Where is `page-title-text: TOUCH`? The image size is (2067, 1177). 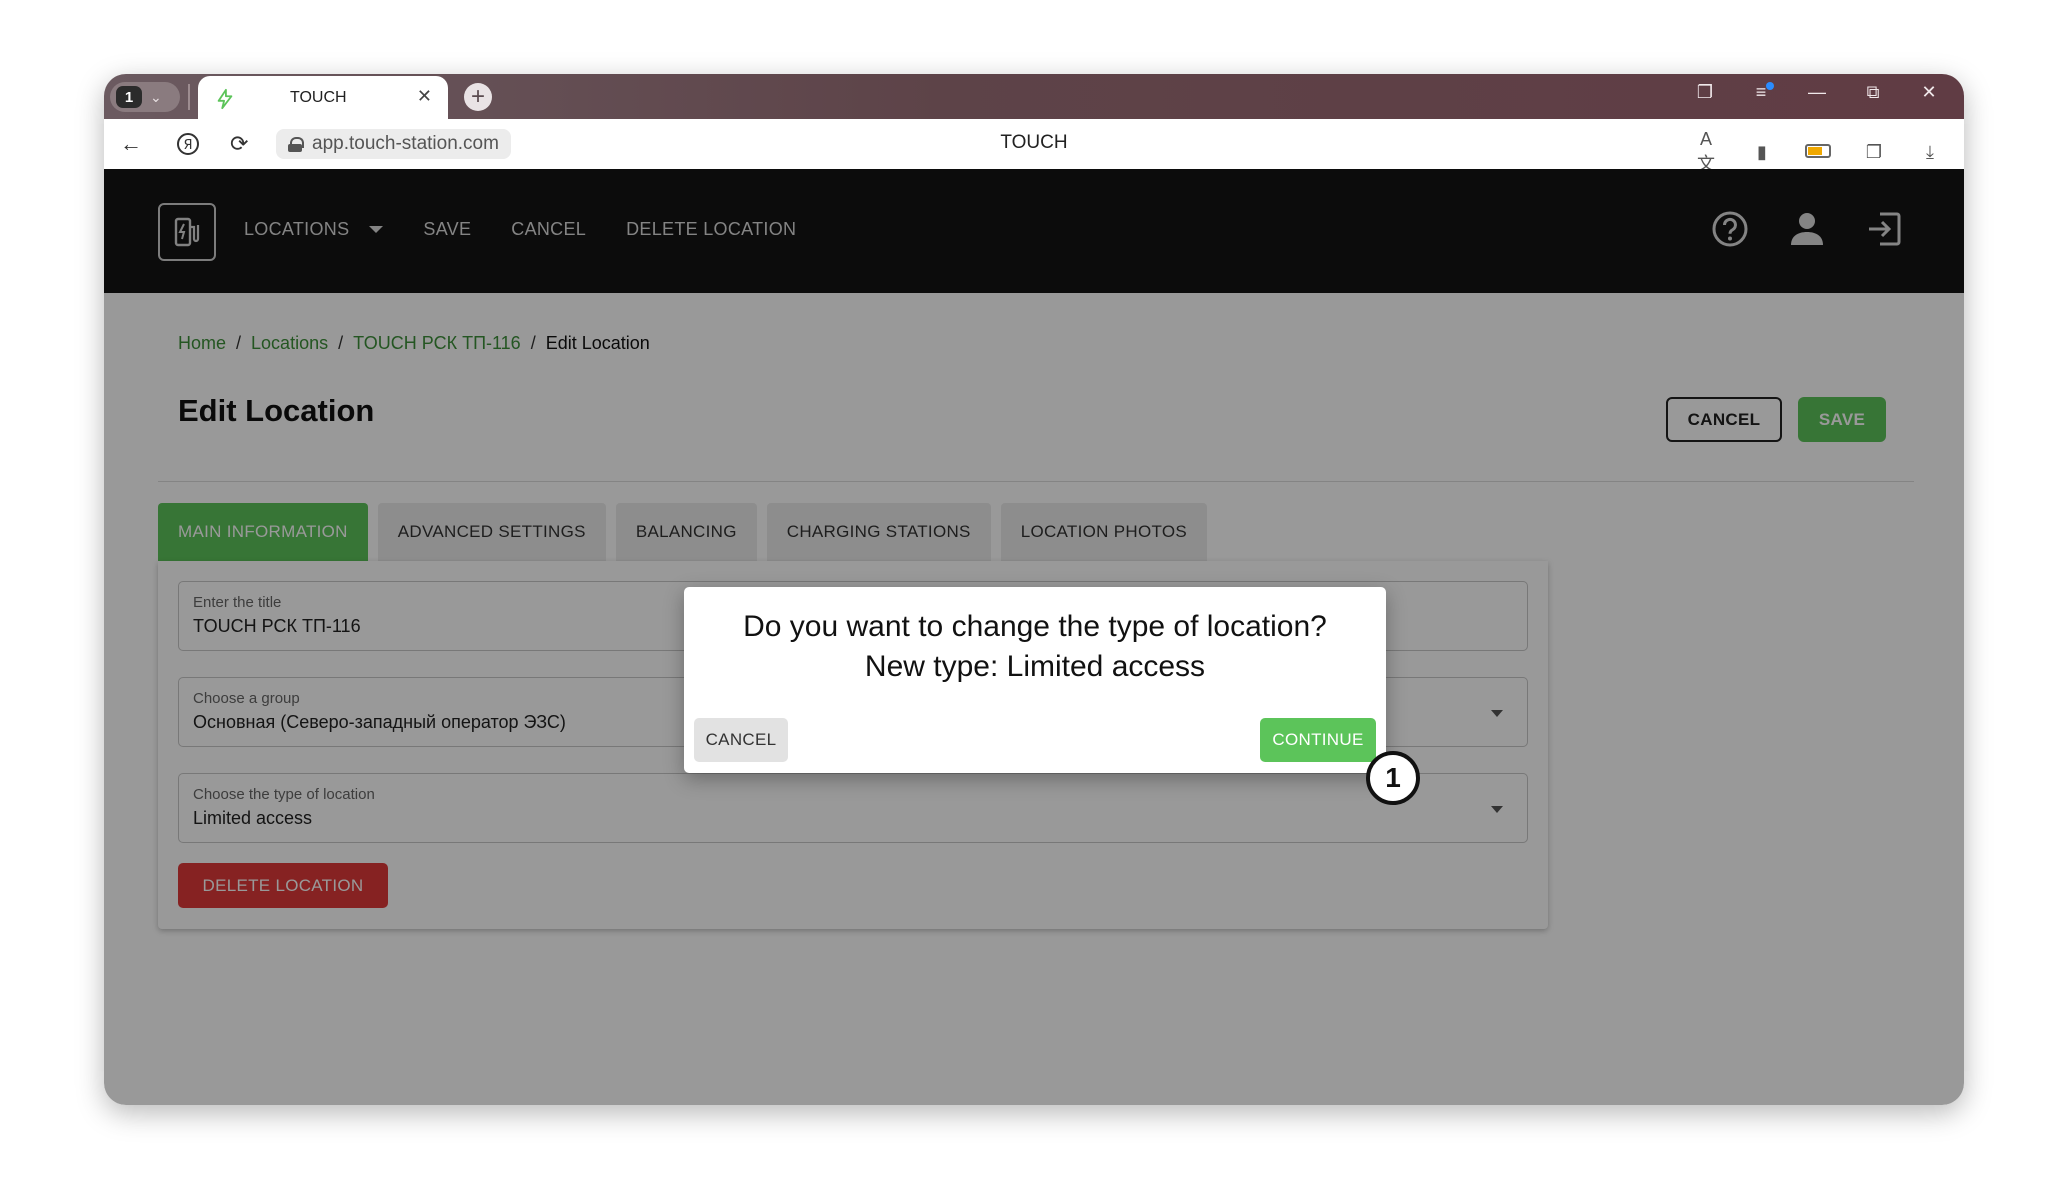 page-title-text: TOUCH is located at coordinates (1034, 142).